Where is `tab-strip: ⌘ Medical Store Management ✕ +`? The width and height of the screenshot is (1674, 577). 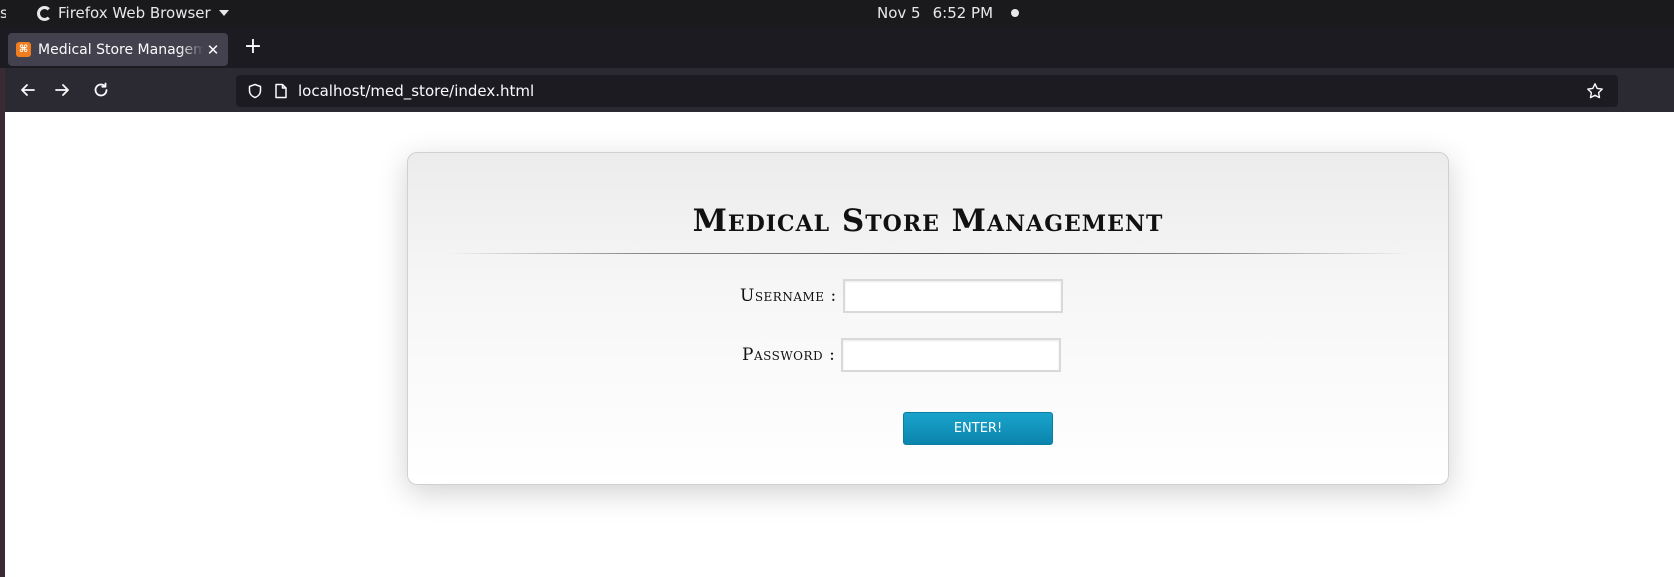
tab-strip: ⌘ Medical Store Management ✕ + is located at coordinates (837, 47).